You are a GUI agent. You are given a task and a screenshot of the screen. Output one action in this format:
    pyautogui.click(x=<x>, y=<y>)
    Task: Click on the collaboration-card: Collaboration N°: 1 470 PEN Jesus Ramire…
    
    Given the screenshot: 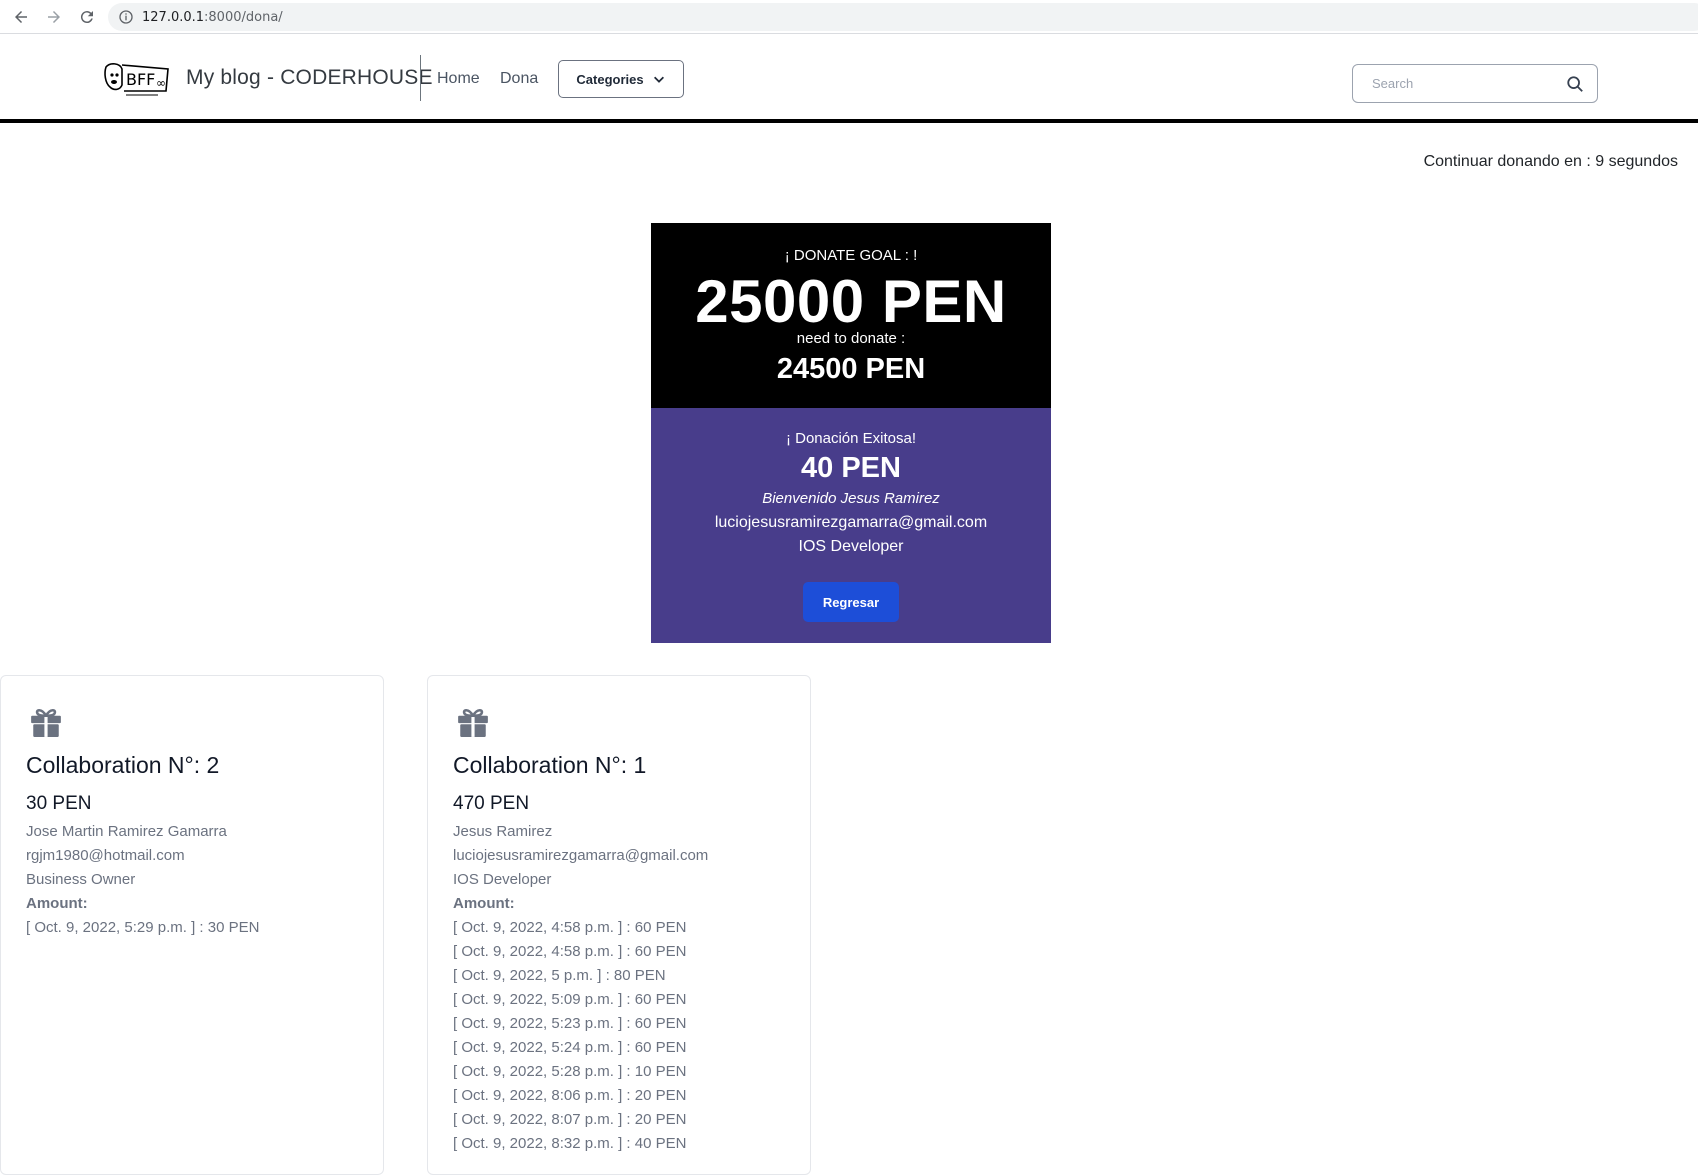 What is the action you would take?
    pyautogui.click(x=619, y=925)
    